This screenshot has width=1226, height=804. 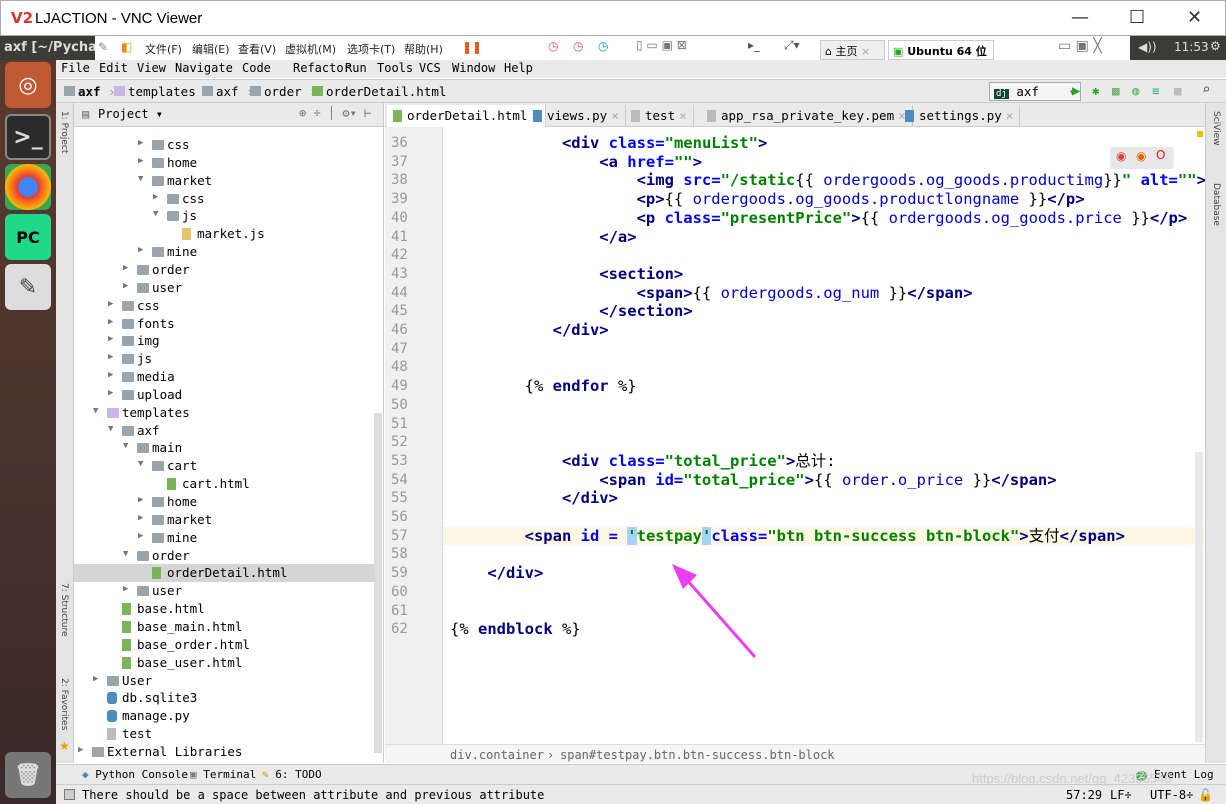 I want to click on menu-view: View, so click(x=151, y=68).